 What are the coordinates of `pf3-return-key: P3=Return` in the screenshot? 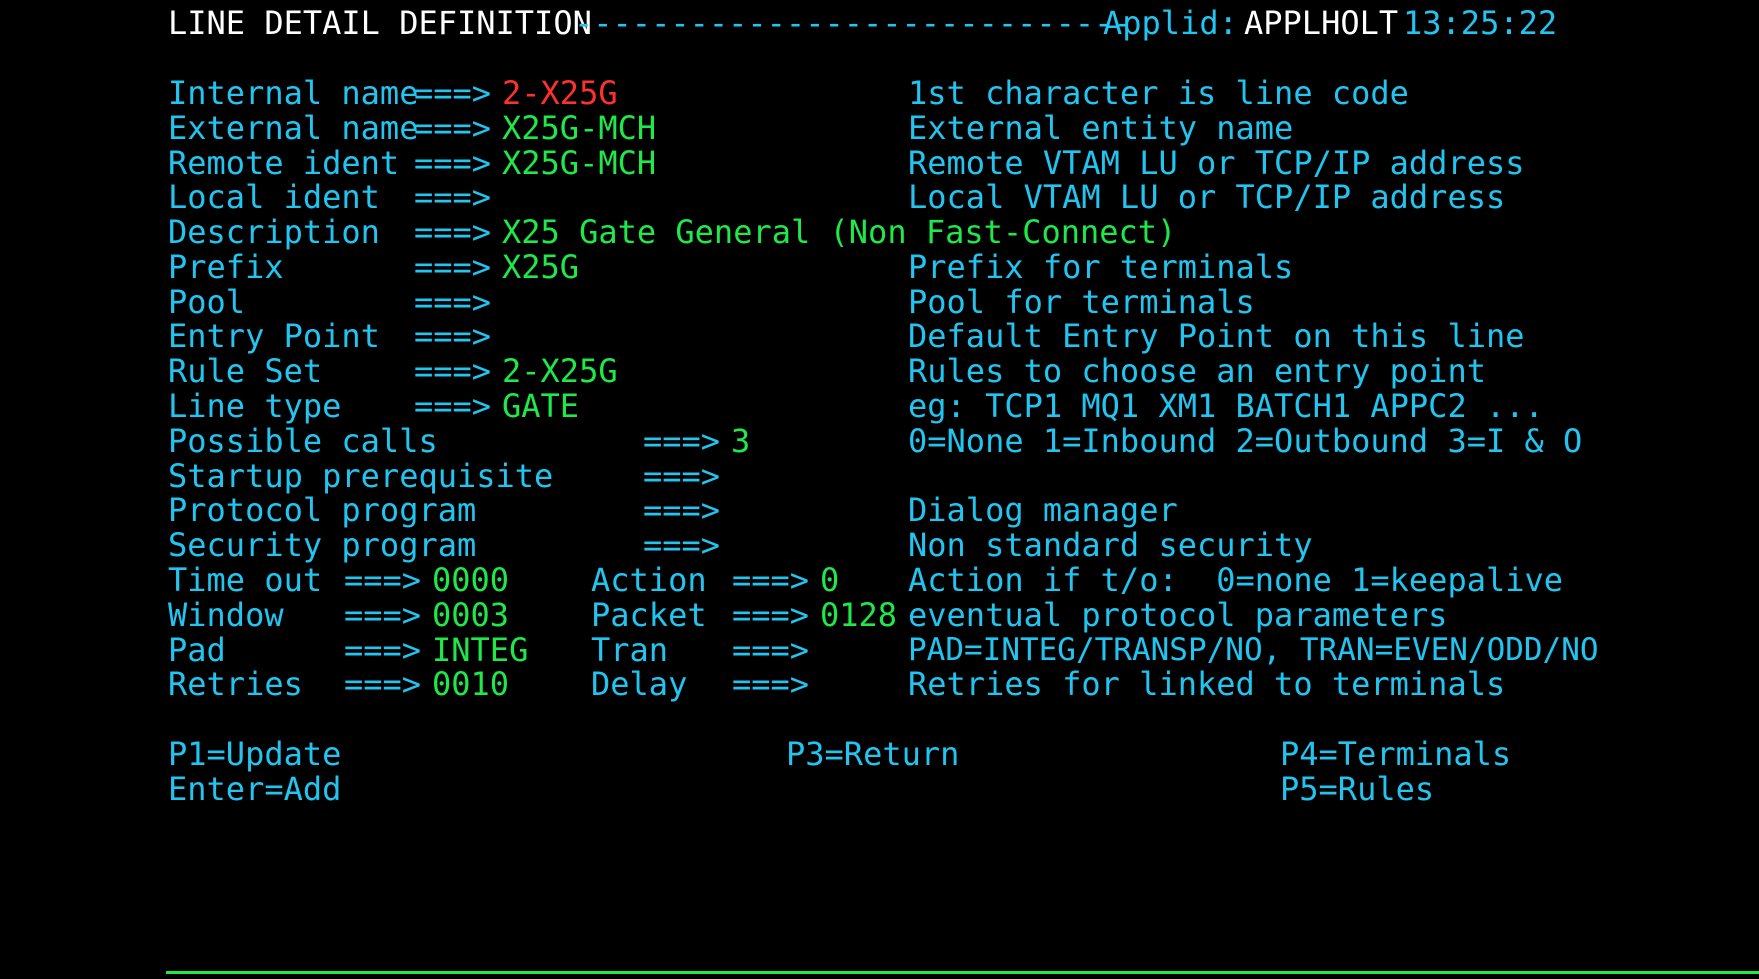 It's located at (872, 754).